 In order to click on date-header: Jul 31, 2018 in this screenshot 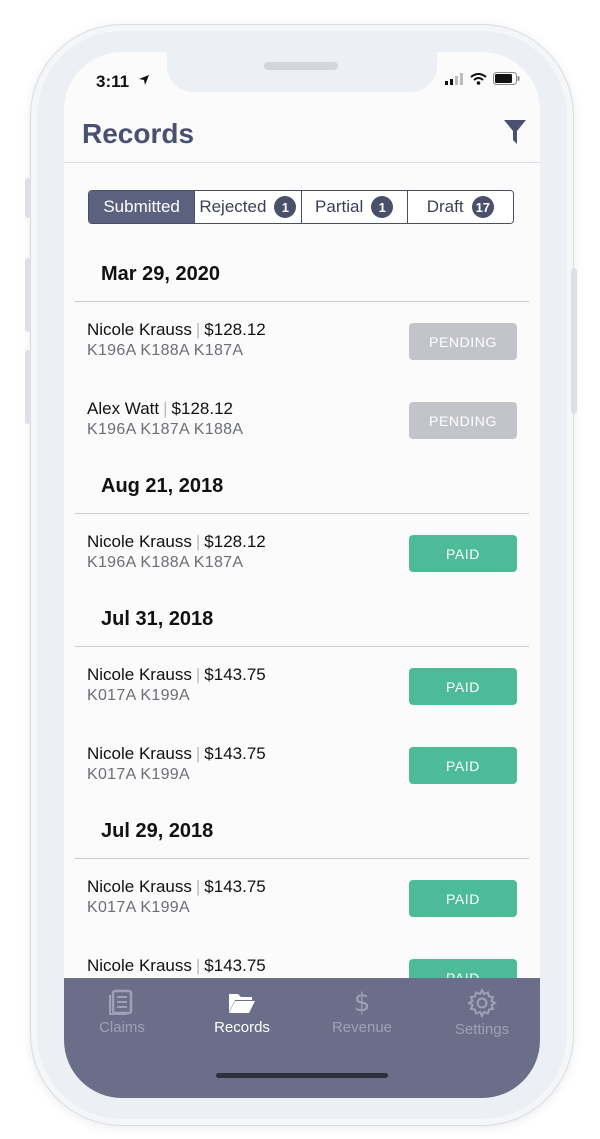, I will do `click(302, 620)`.